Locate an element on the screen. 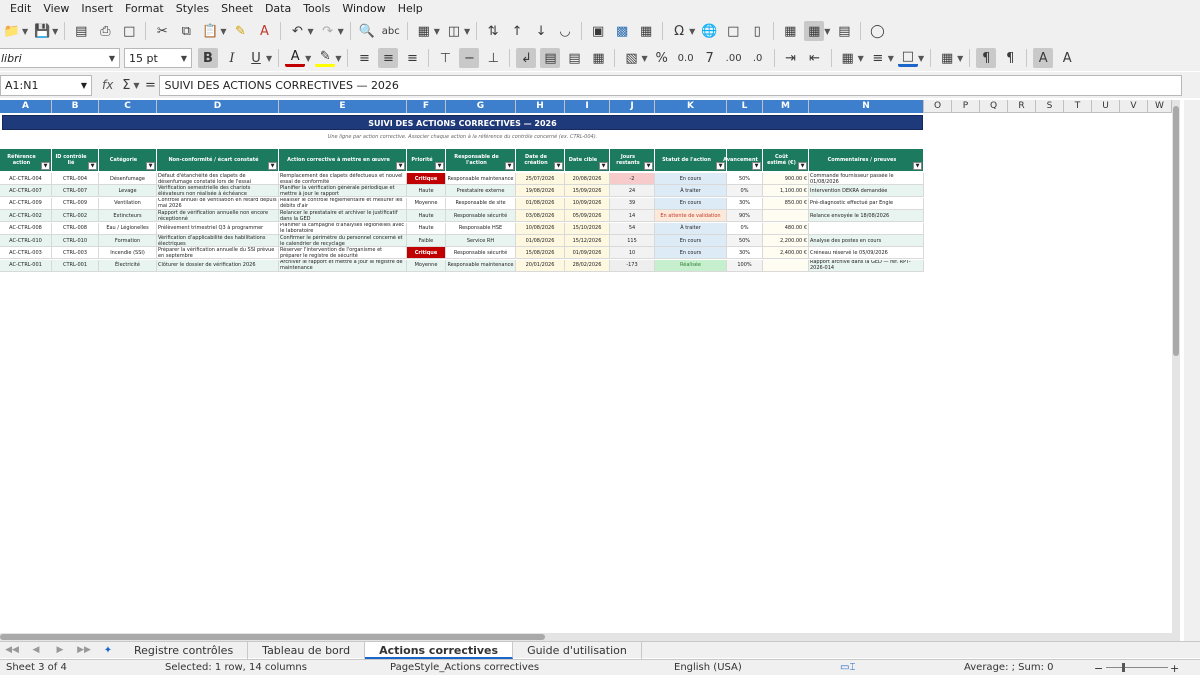 The height and width of the screenshot is (675, 1200). menu-item: Window is located at coordinates (363, 8).